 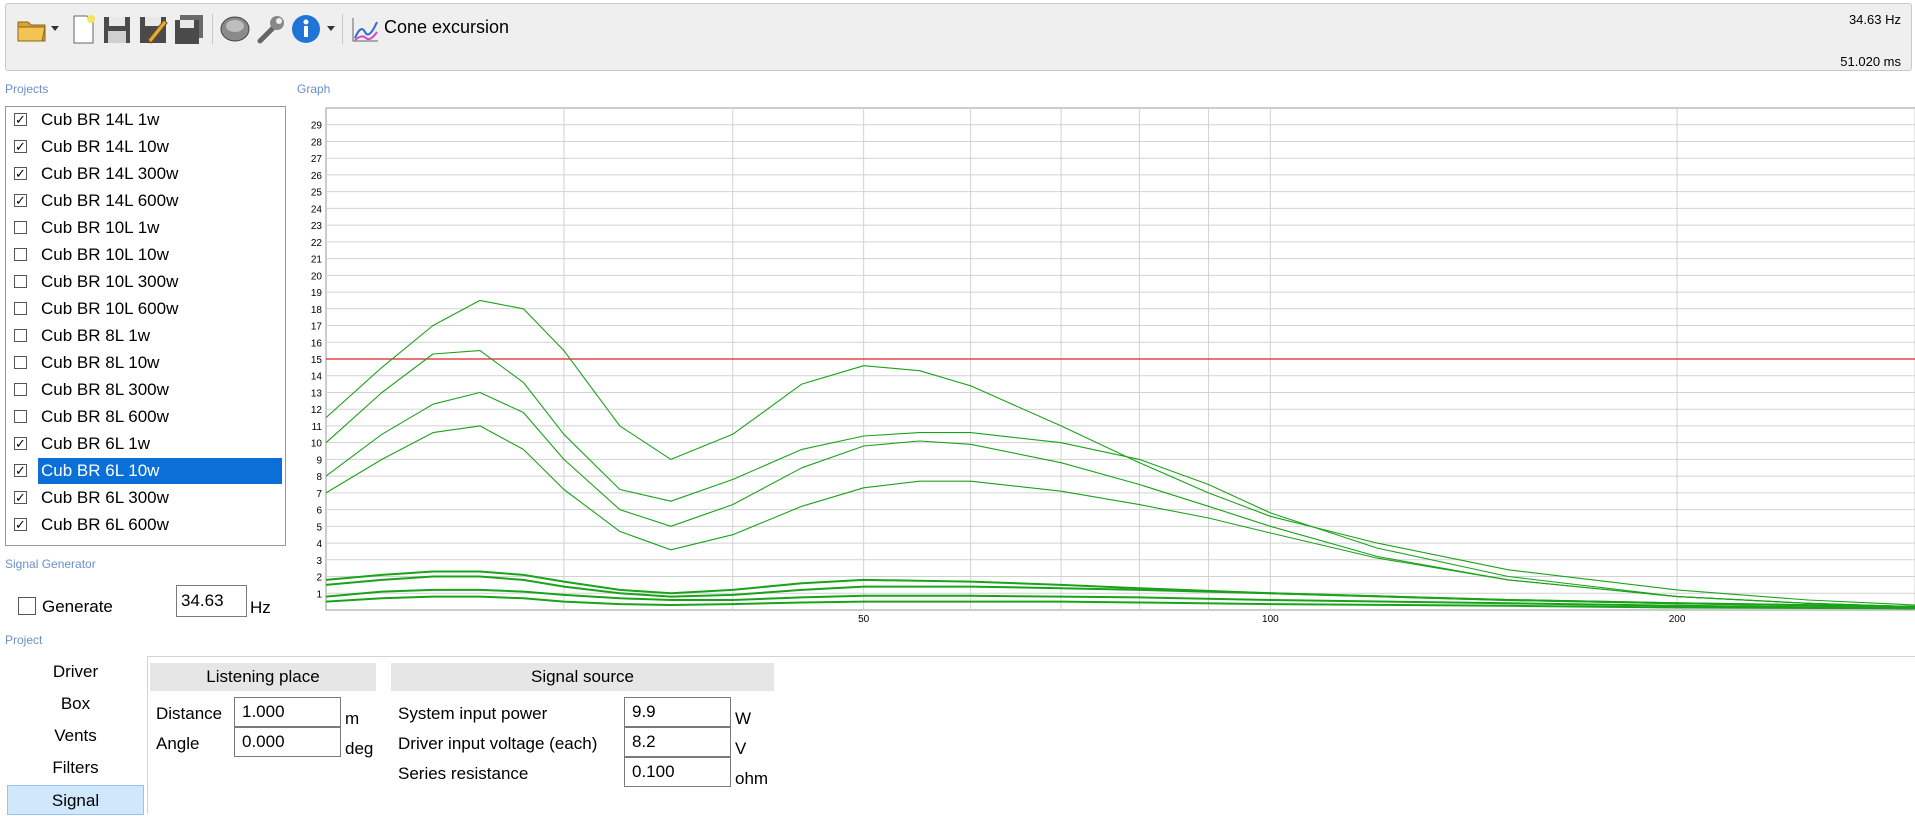 I want to click on project-list-item: Cub BR 10L 10w, so click(x=145, y=255).